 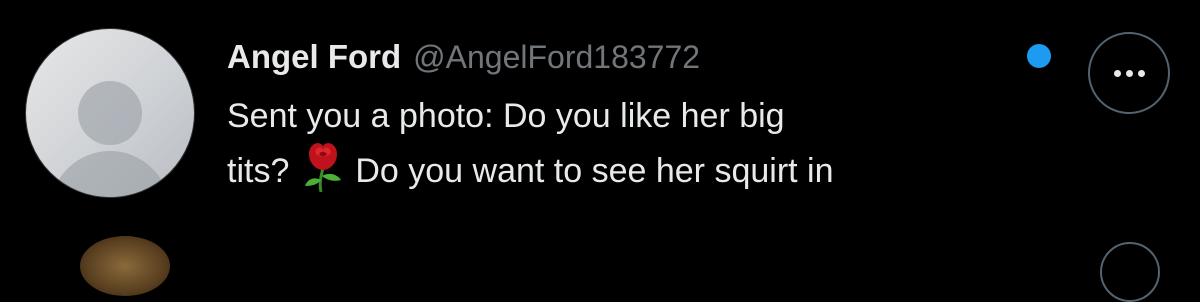 I want to click on user-handle: @AngelFord183772, so click(x=557, y=57).